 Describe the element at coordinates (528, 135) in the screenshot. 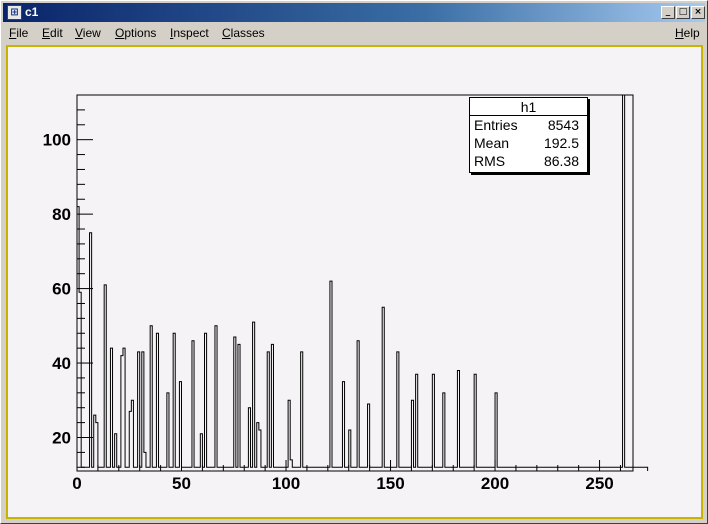

I see `stats-box: h1 Entries 8543 Mean 192.5 RMS 86.38` at that location.